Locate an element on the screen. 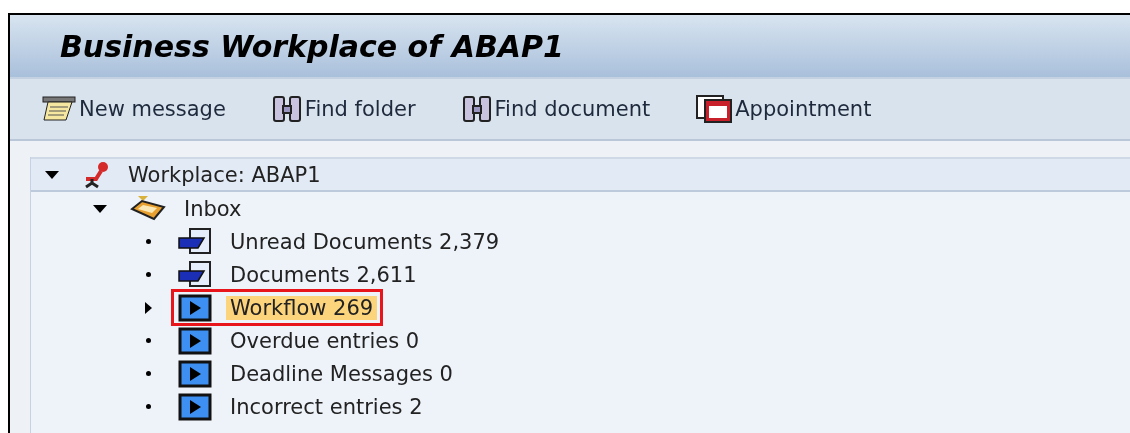 The image size is (1130, 433). window-title: Business Workplace of ABAP1 is located at coordinates (312, 46).